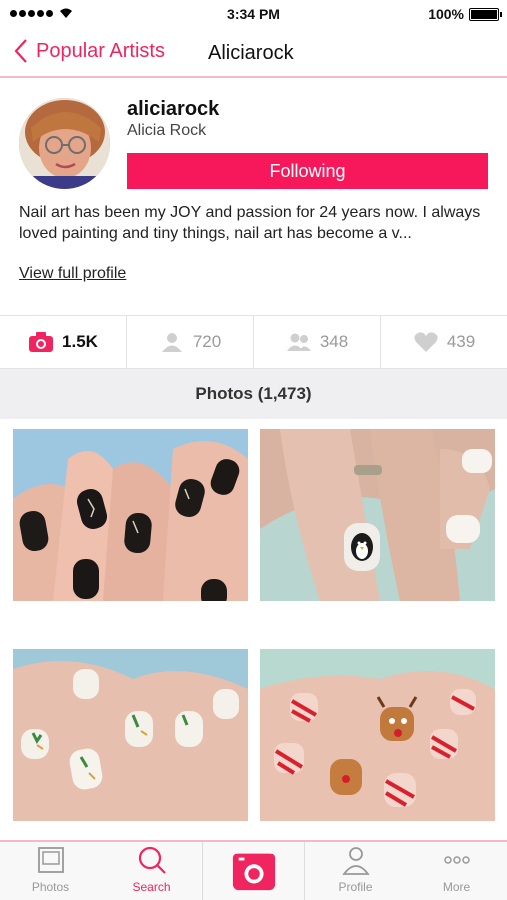 The image size is (507, 900). I want to click on view-full-profile-link: View full profile, so click(72, 274).